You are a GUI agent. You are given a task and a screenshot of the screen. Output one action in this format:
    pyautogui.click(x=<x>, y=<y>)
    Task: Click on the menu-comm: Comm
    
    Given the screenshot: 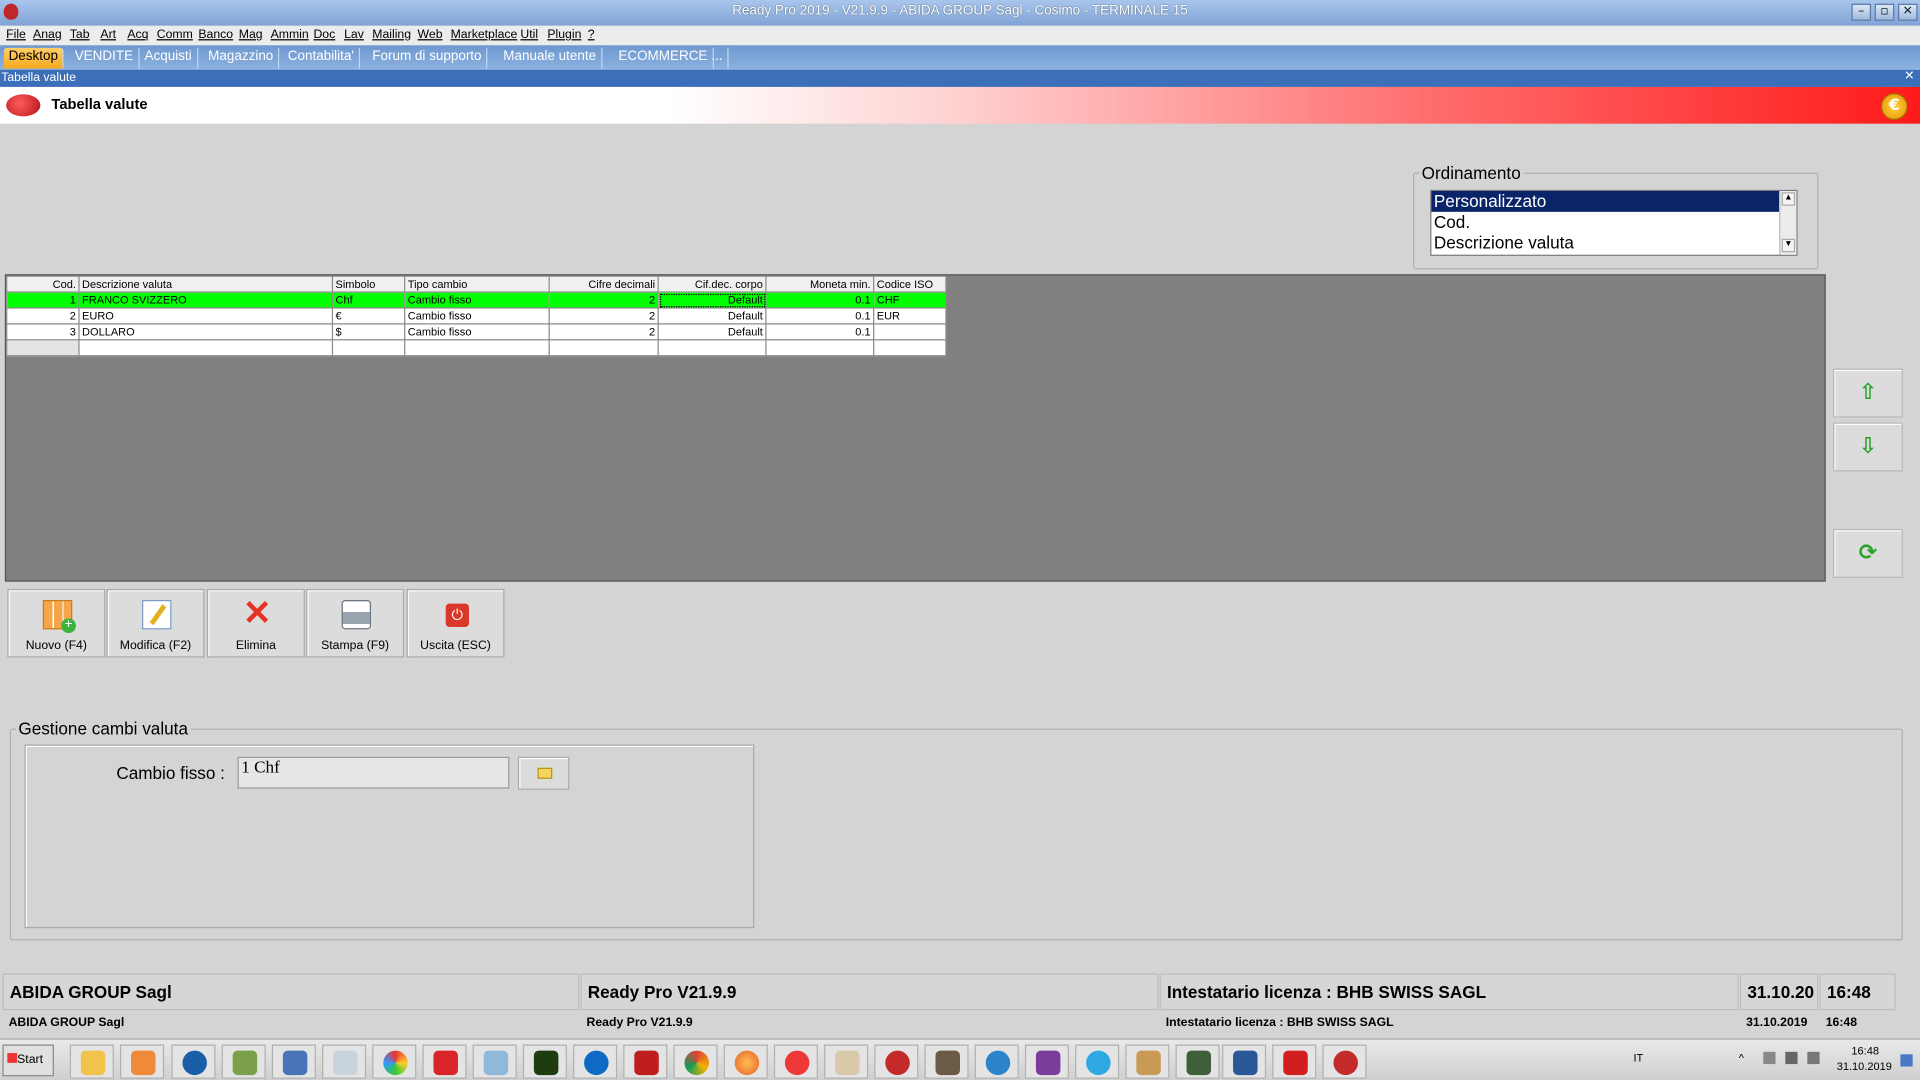 What is the action you would take?
    pyautogui.click(x=175, y=34)
    